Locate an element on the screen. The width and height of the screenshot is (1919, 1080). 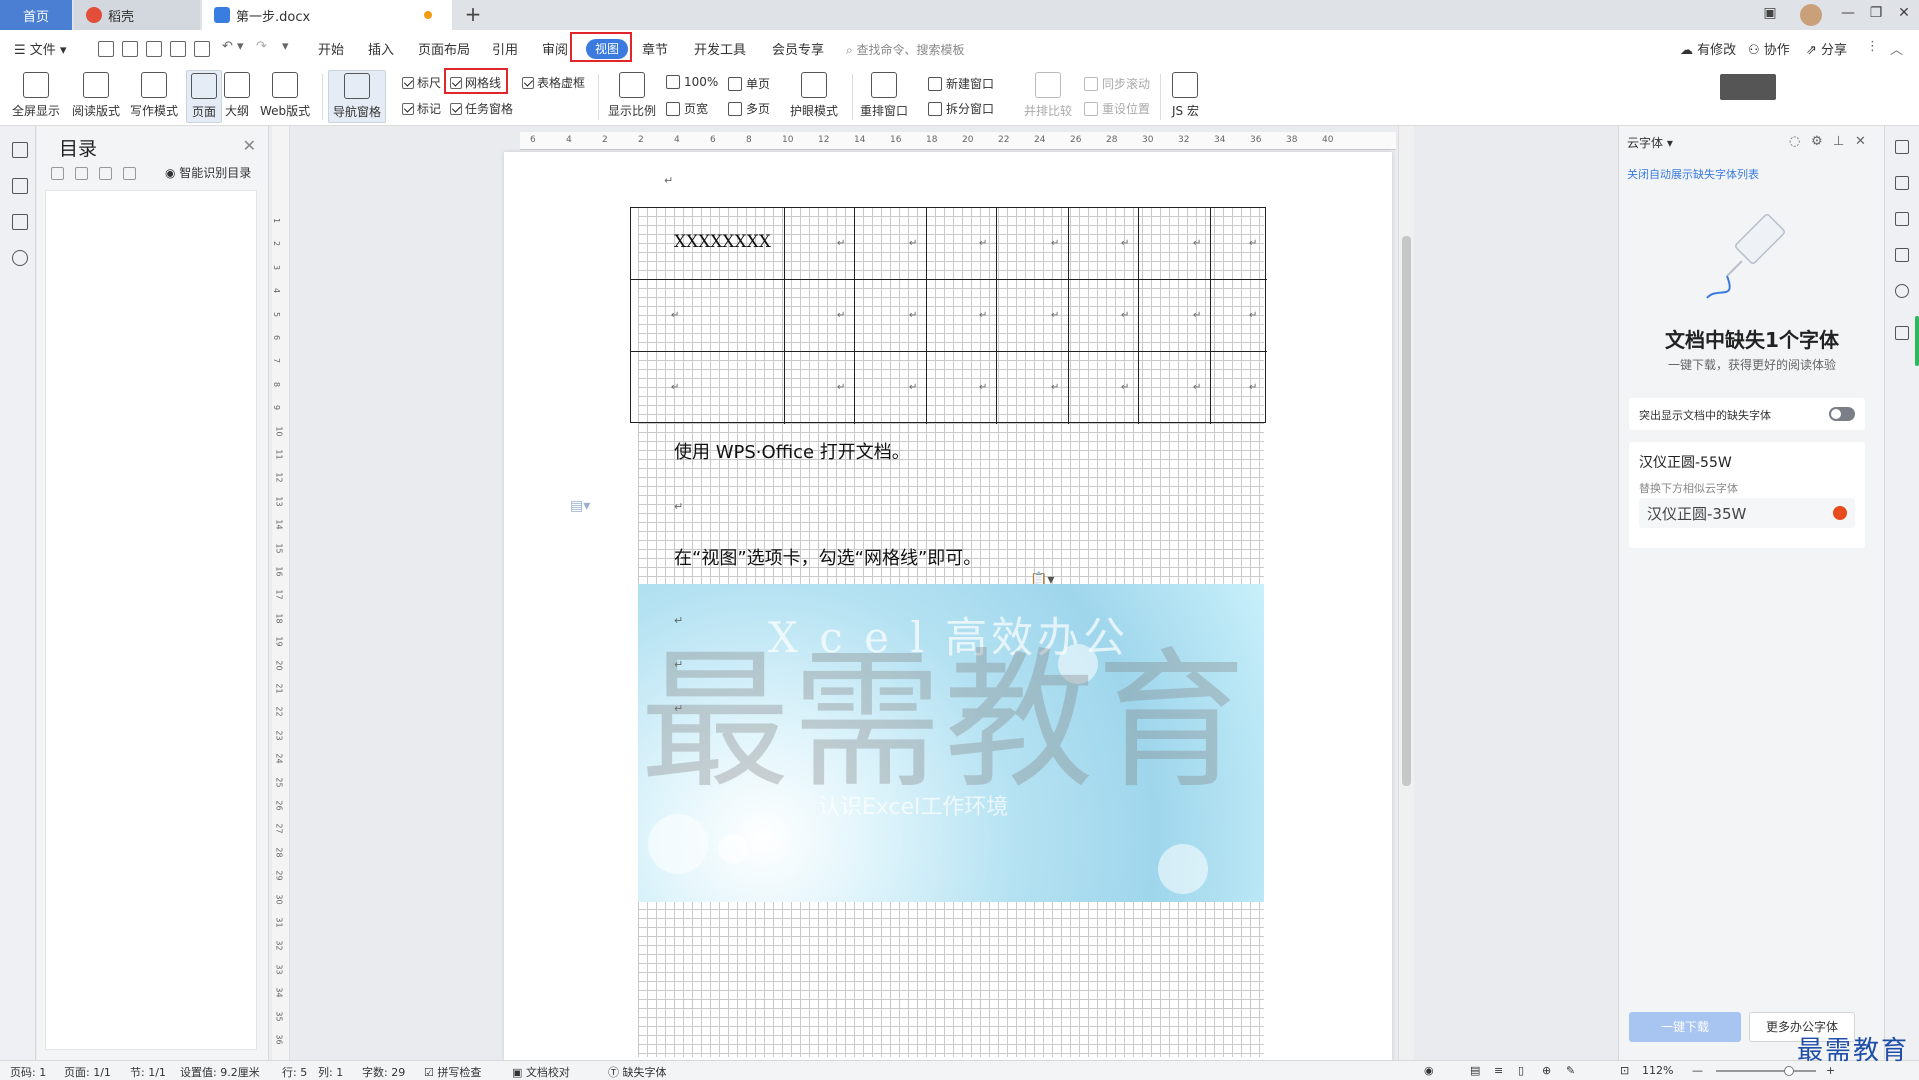
fullscreen-button: 全屏显示 is located at coordinates (36, 95).